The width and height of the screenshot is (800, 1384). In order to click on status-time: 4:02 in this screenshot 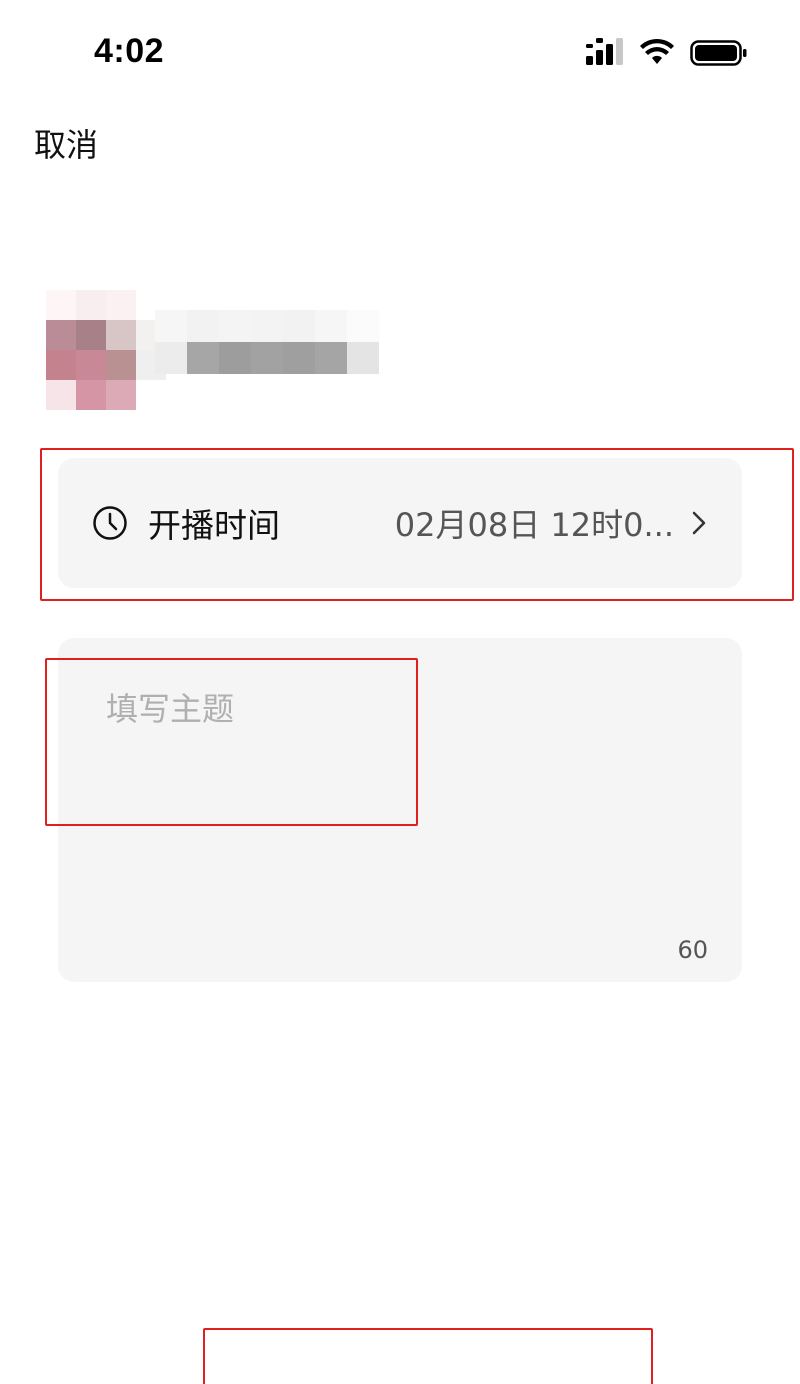, I will do `click(129, 51)`.